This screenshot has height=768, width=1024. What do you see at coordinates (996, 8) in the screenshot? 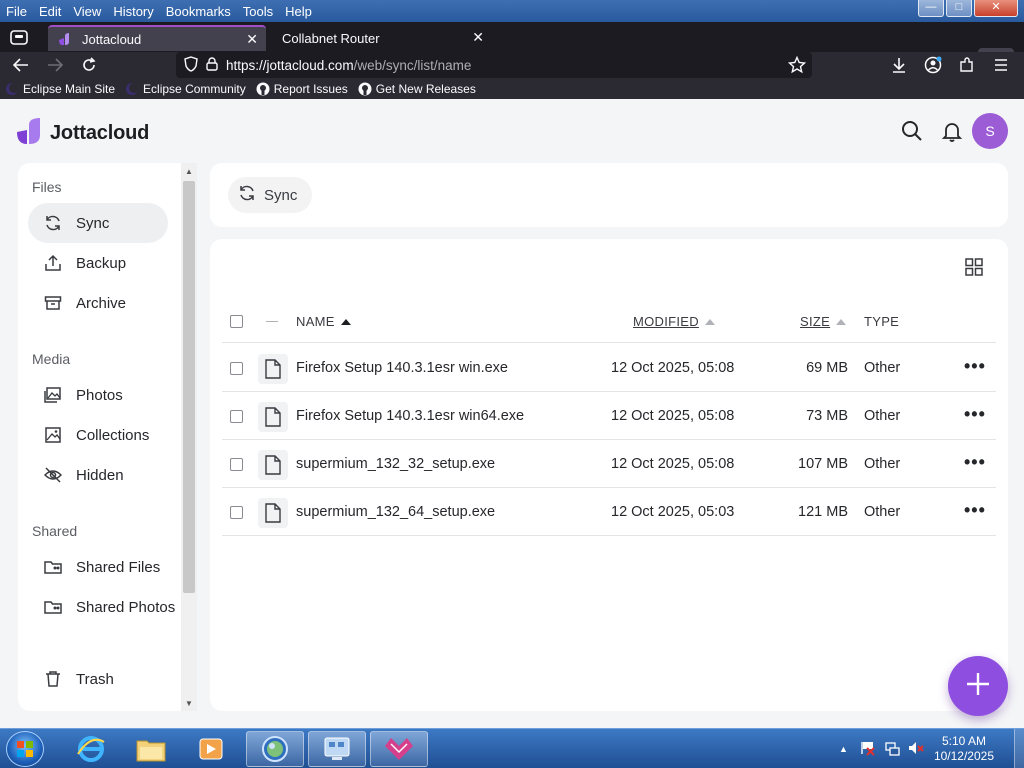
I see `close-window-button: ✕` at bounding box center [996, 8].